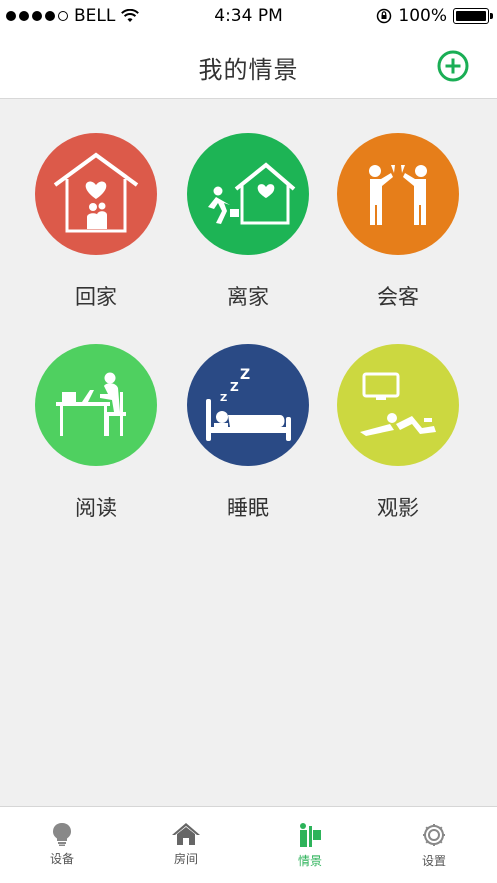  I want to click on reading-desk-icon, so click(91, 404).